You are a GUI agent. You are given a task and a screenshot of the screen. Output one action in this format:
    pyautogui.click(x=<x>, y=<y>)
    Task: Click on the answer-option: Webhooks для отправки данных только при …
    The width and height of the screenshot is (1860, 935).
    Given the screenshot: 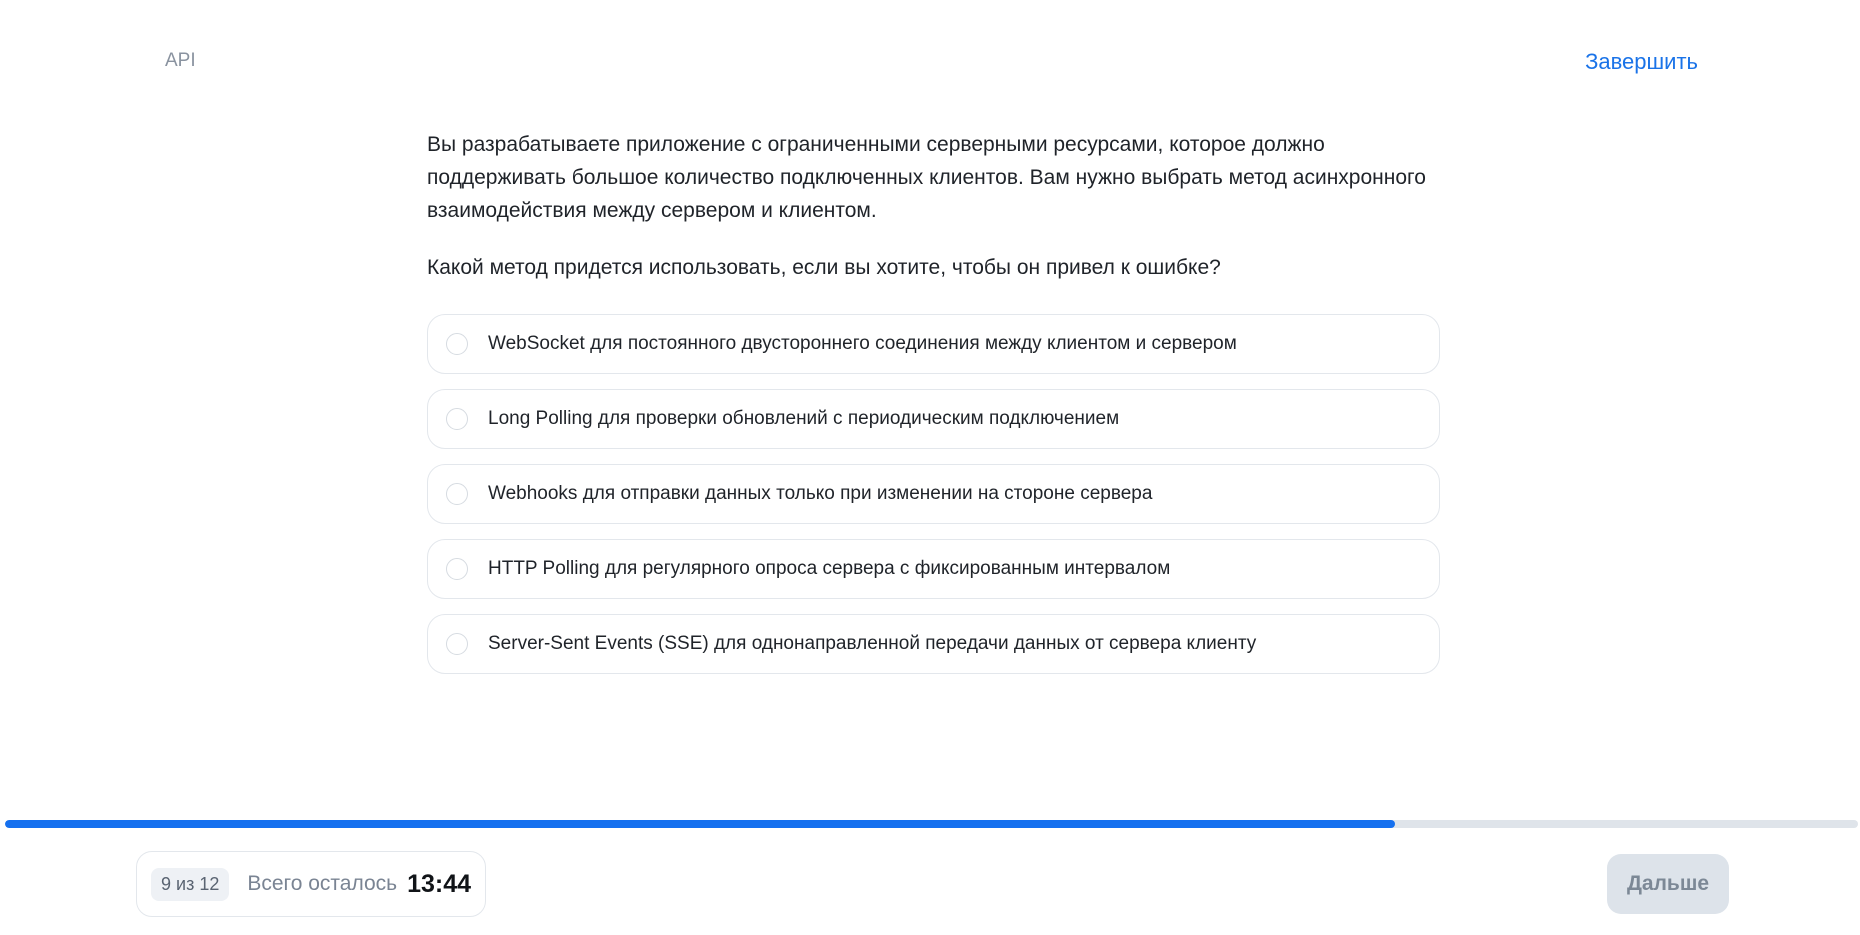 What is the action you would take?
    pyautogui.click(x=933, y=494)
    